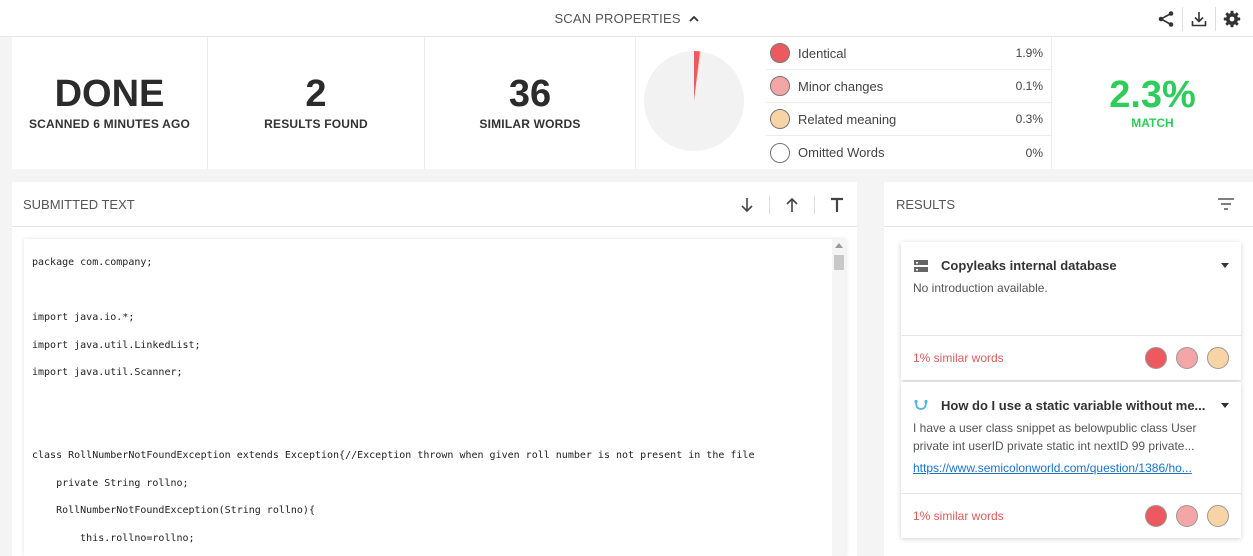 The width and height of the screenshot is (1253, 556). I want to click on pie-svg, so click(694, 101).